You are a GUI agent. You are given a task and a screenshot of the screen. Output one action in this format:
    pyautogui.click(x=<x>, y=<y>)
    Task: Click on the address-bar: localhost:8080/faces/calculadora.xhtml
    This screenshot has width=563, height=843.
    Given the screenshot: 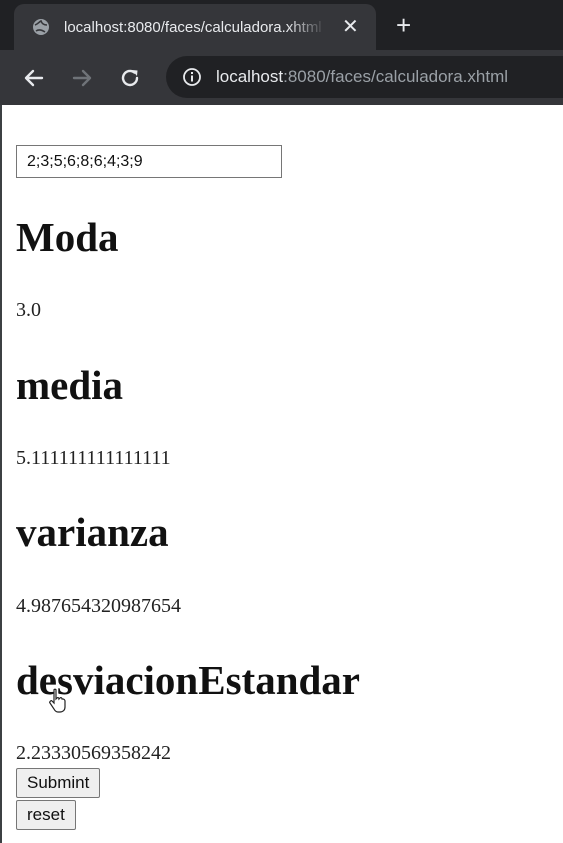 What is the action you would take?
    pyautogui.click(x=364, y=77)
    